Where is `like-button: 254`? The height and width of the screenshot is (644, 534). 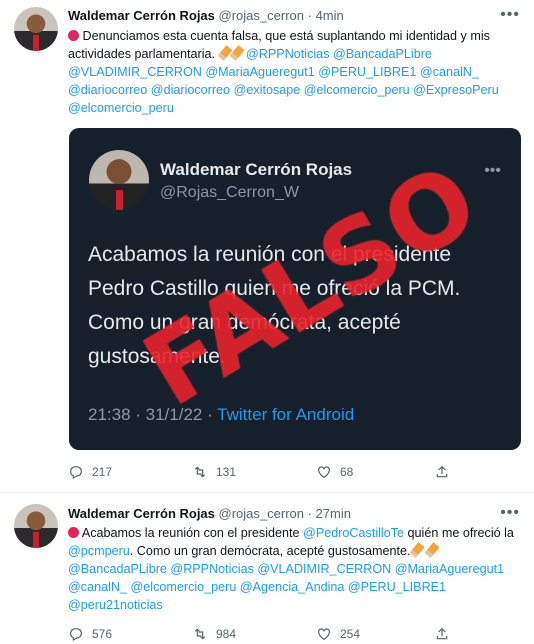 like-button: 254 is located at coordinates (338, 634).